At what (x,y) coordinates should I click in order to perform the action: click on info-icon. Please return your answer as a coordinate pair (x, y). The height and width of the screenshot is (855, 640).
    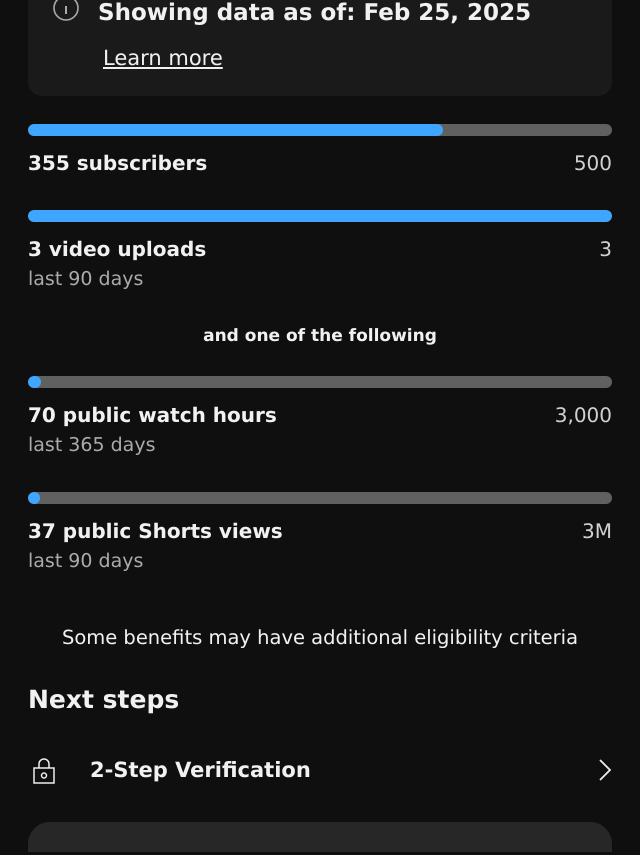
    Looking at the image, I should click on (66, 11).